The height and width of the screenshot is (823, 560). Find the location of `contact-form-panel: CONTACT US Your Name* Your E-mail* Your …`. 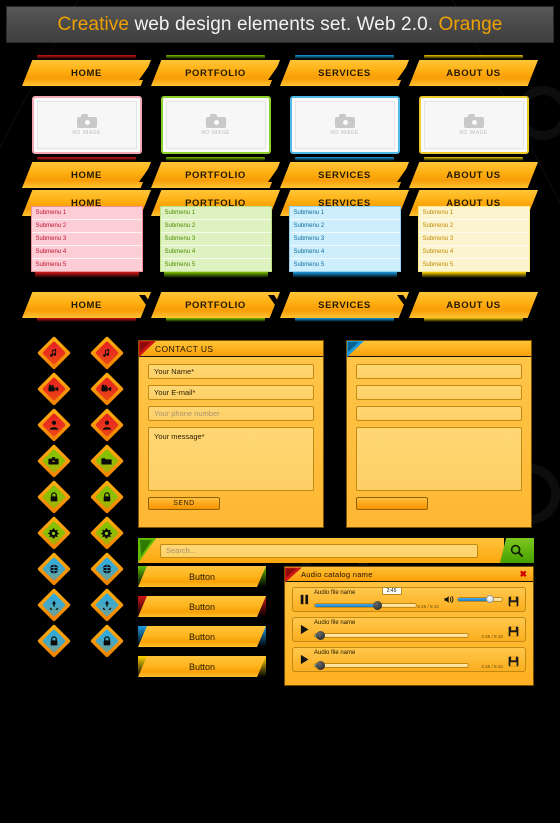

contact-form-panel: CONTACT US Your Name* Your E-mail* Your … is located at coordinates (231, 434).